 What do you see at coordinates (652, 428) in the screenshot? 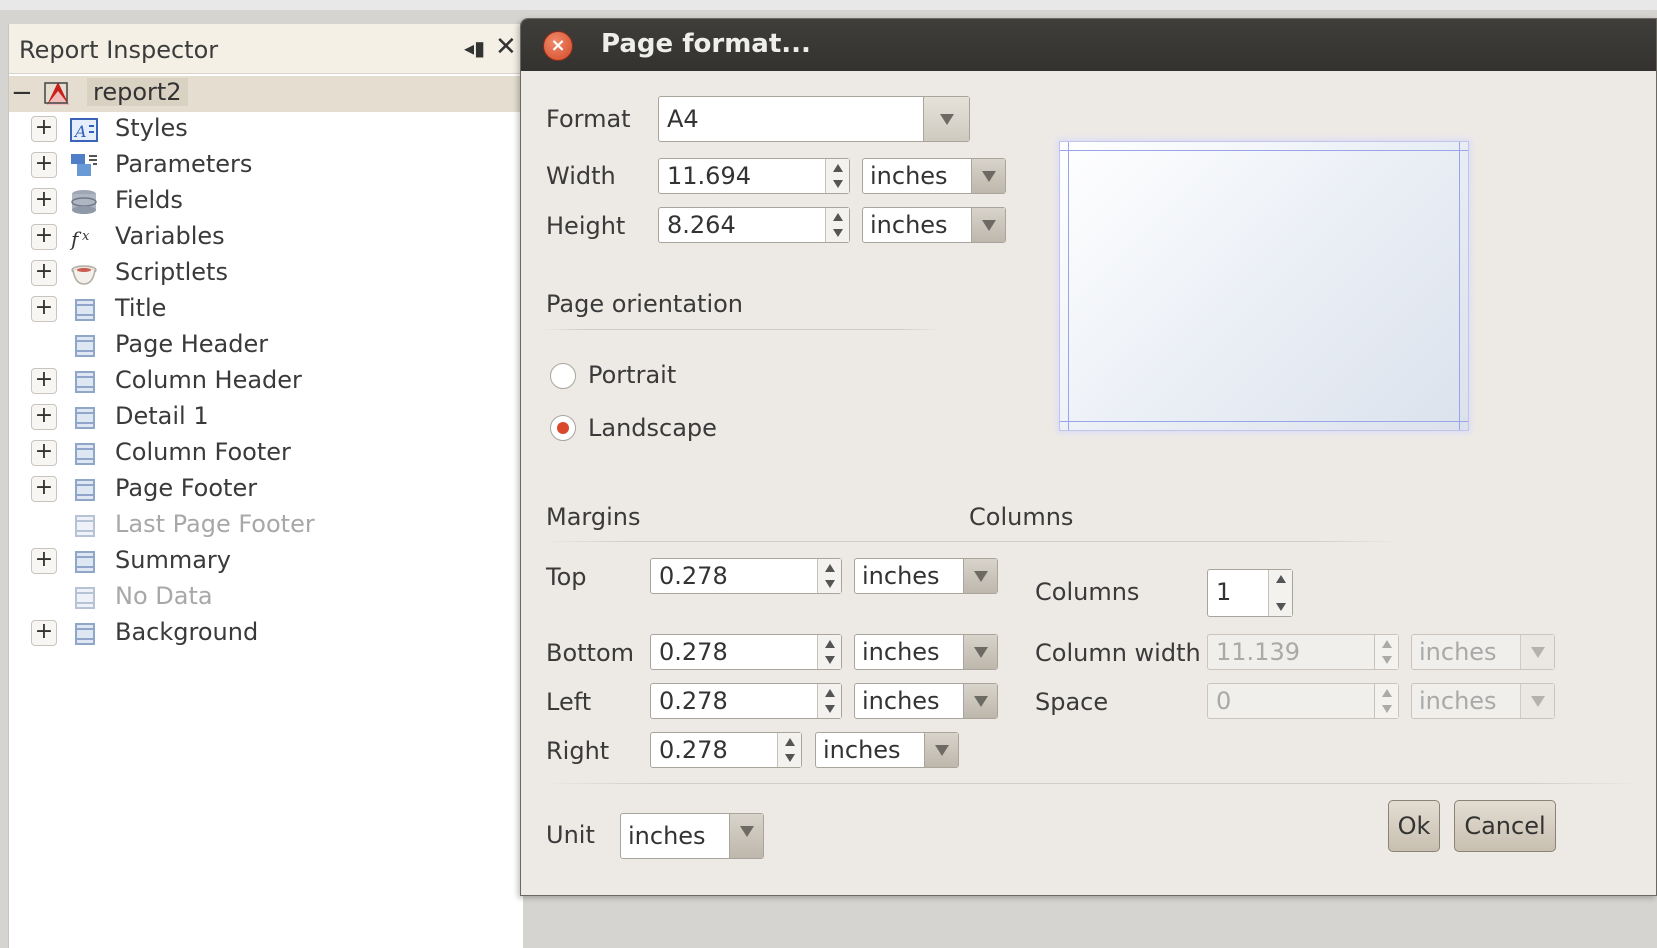
I see `landscape-label: Landscape` at bounding box center [652, 428].